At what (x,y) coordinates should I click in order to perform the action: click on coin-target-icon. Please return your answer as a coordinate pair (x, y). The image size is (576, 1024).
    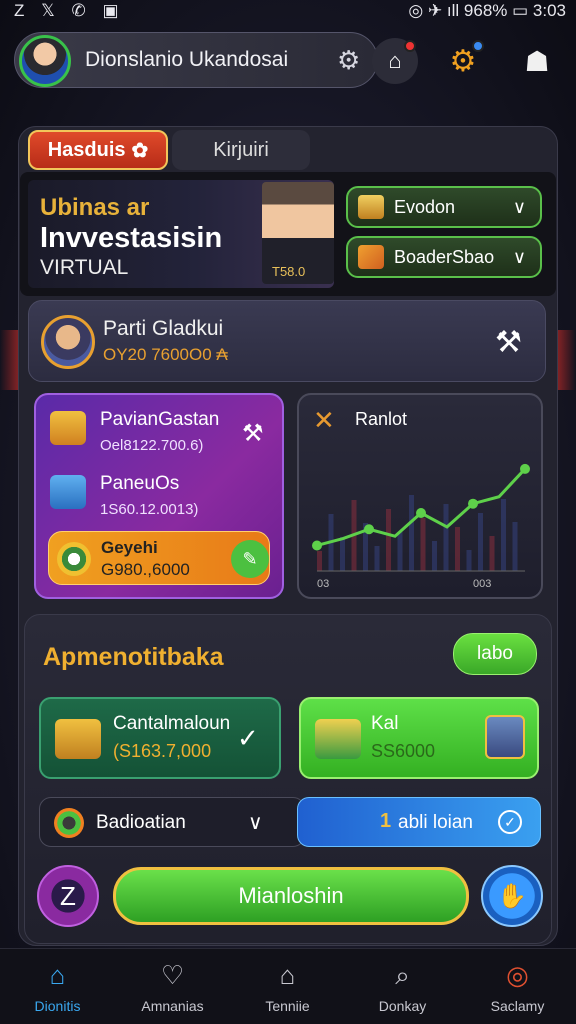
    Looking at the image, I should click on (74, 559).